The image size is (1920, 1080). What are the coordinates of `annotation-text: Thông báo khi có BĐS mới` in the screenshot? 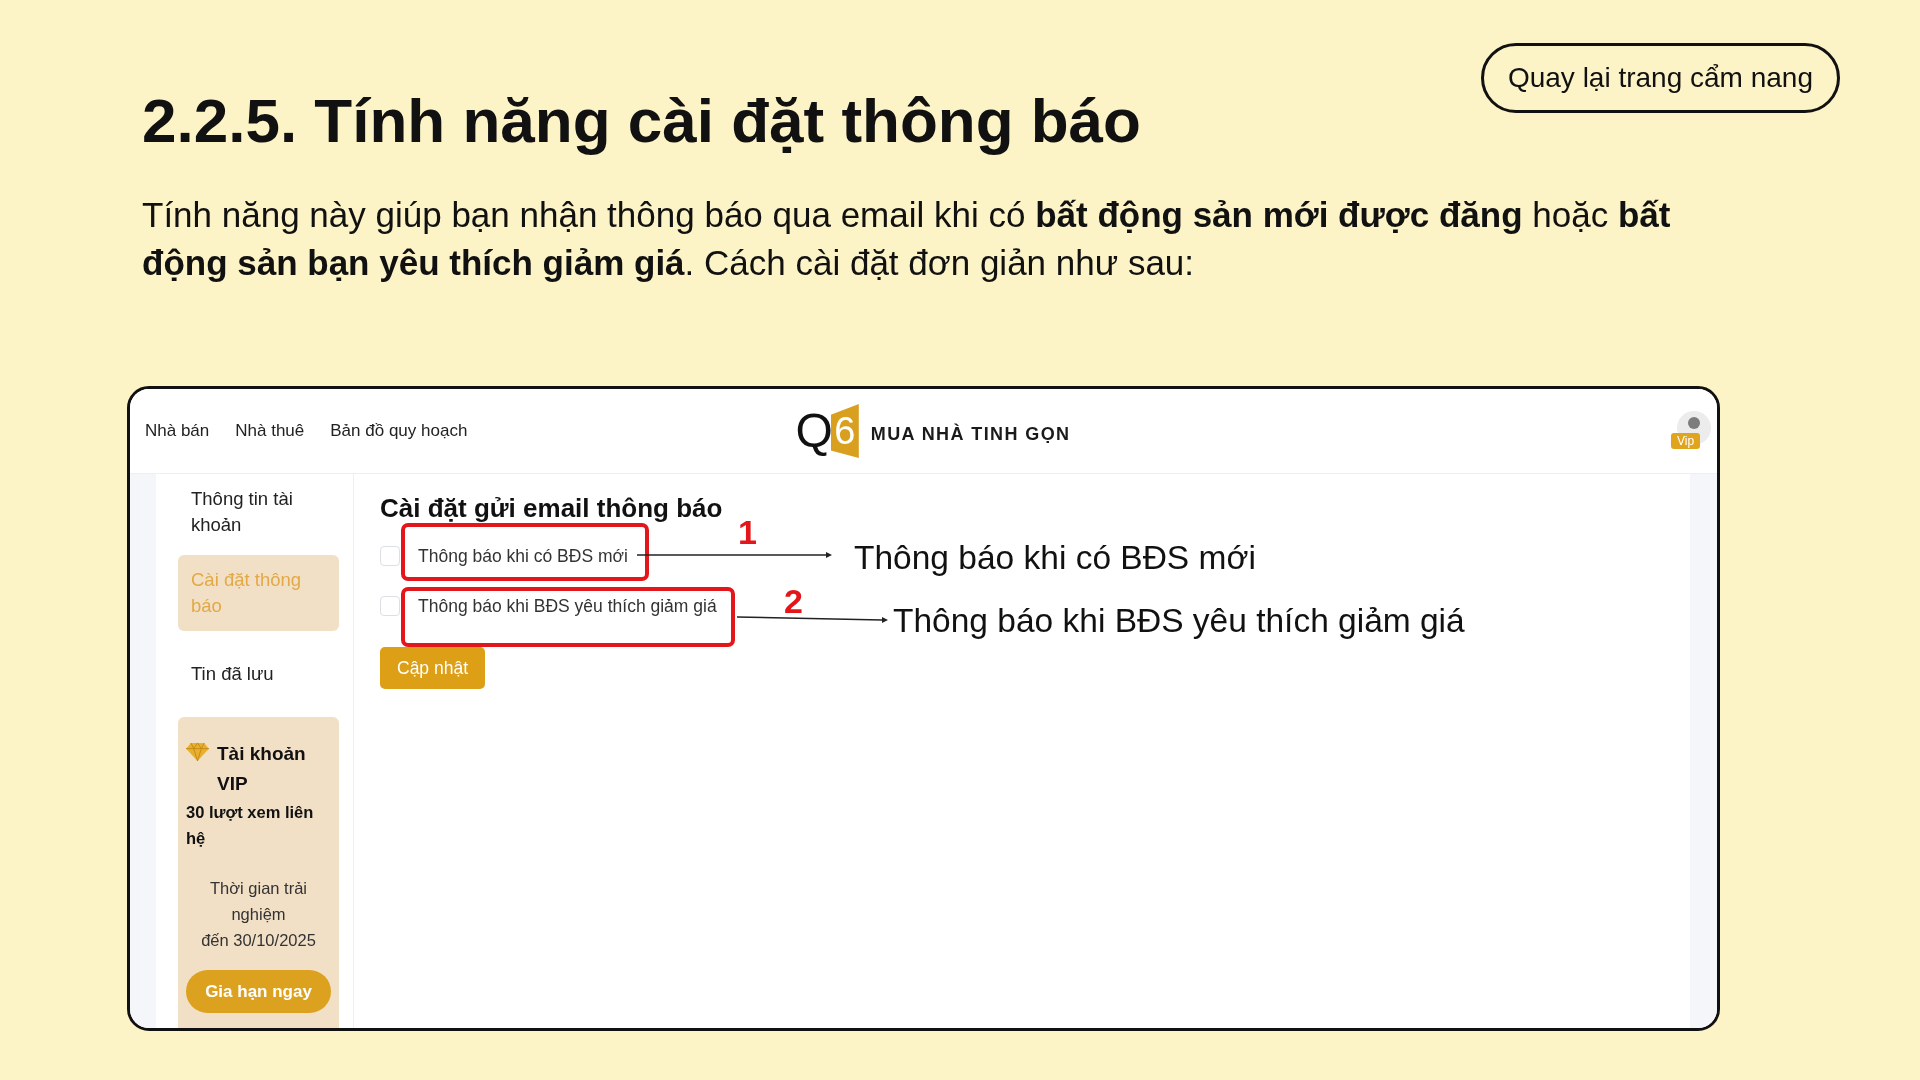 It's located at (1055, 558).